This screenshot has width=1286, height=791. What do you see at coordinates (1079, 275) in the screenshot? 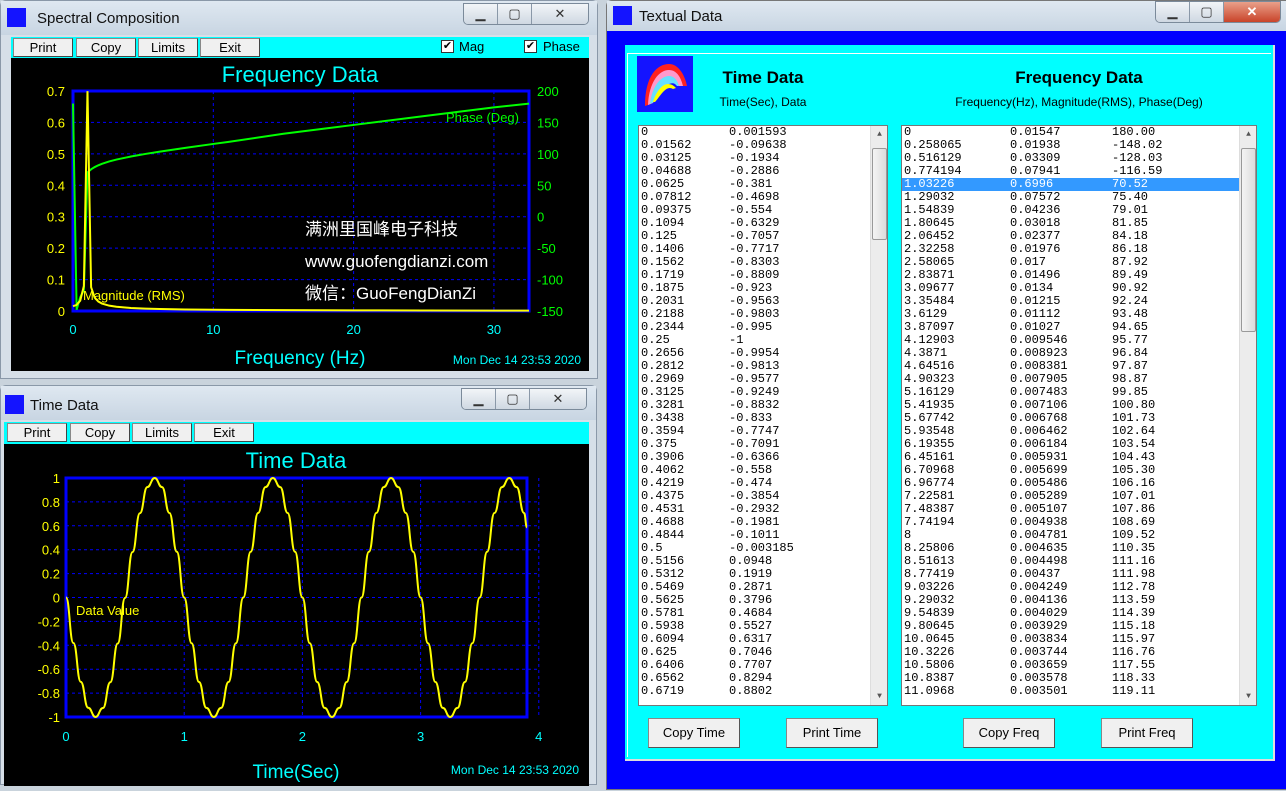
I see `list-row: 2.83871 0.01496 89.49` at bounding box center [1079, 275].